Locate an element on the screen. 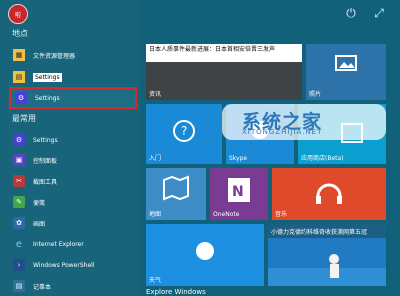 The image size is (400, 296). section-most-used: 最常用 is located at coordinates (24, 118).